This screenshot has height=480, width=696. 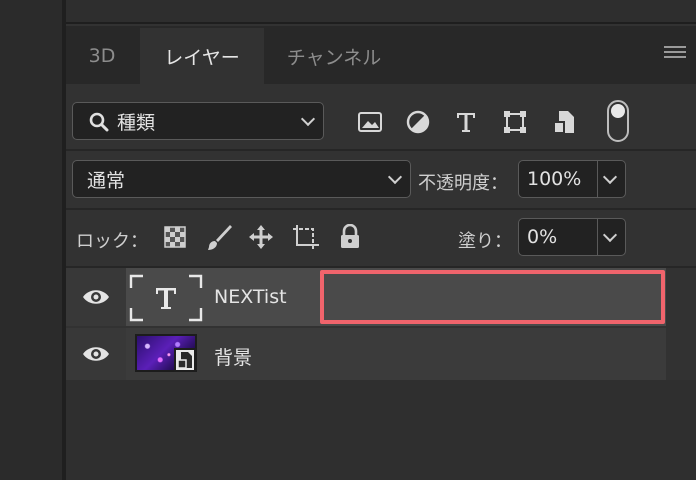 What do you see at coordinates (198, 121) in the screenshot?
I see `filter-kind-select: 種類` at bounding box center [198, 121].